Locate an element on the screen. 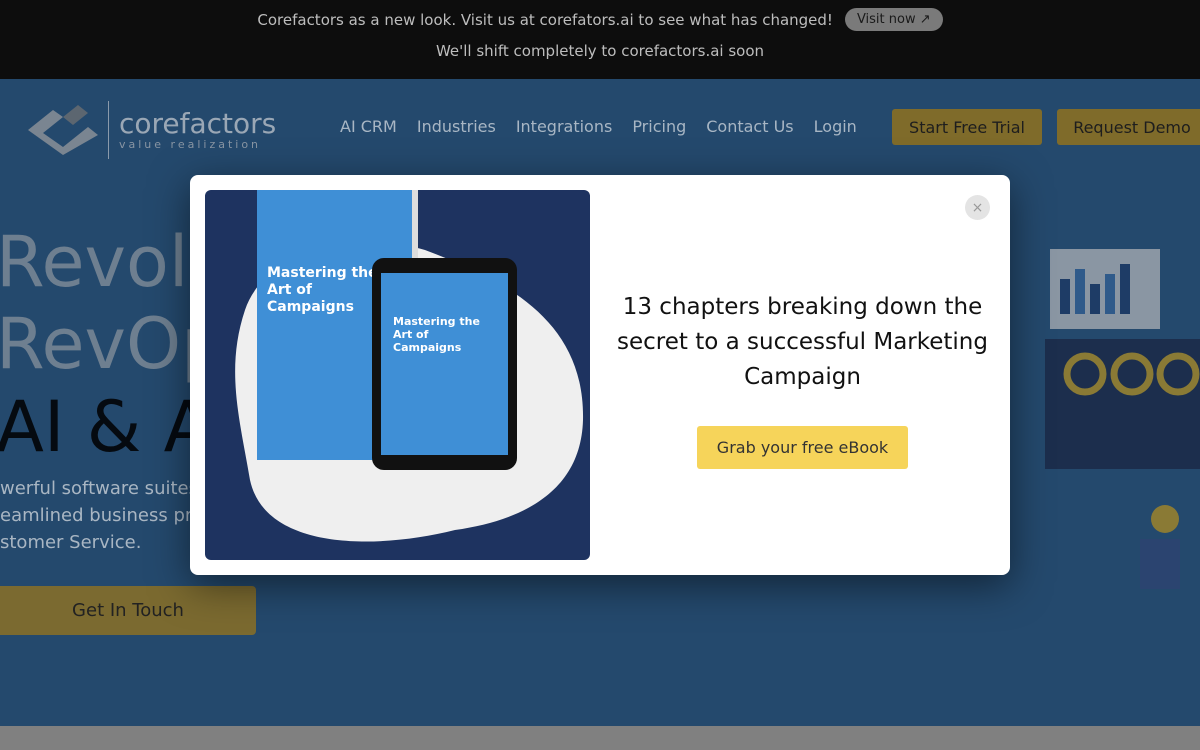 The width and height of the screenshot is (1200, 750). grab-ebook-button: Grab your free eBook is located at coordinates (802, 447).